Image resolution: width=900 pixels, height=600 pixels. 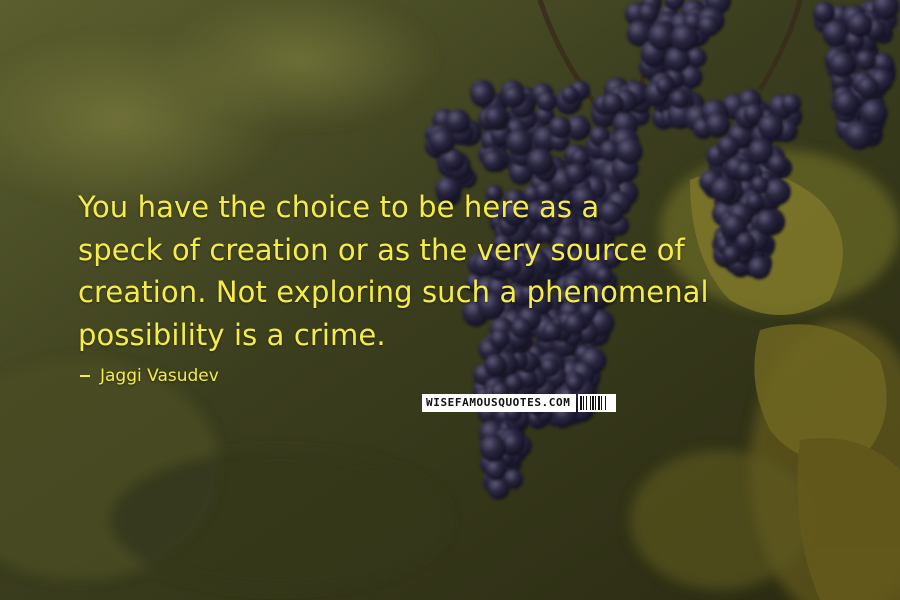 I want to click on barcode-icon, so click(x=597, y=403).